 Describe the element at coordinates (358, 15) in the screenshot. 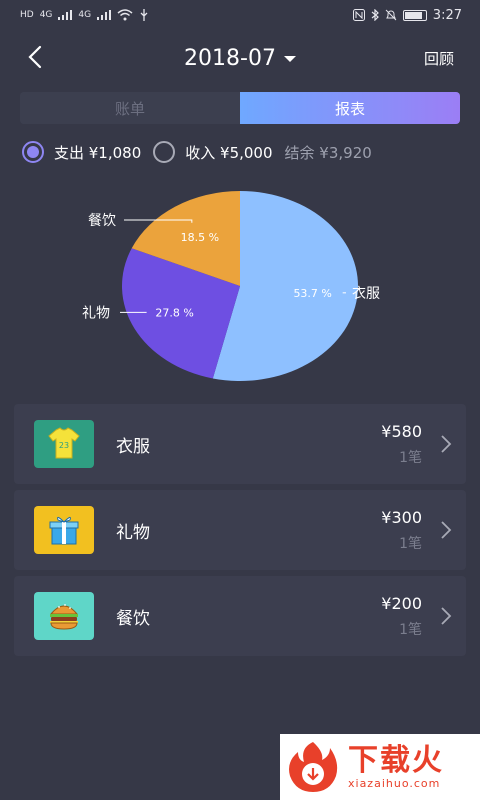

I see `nfc-icon` at that location.